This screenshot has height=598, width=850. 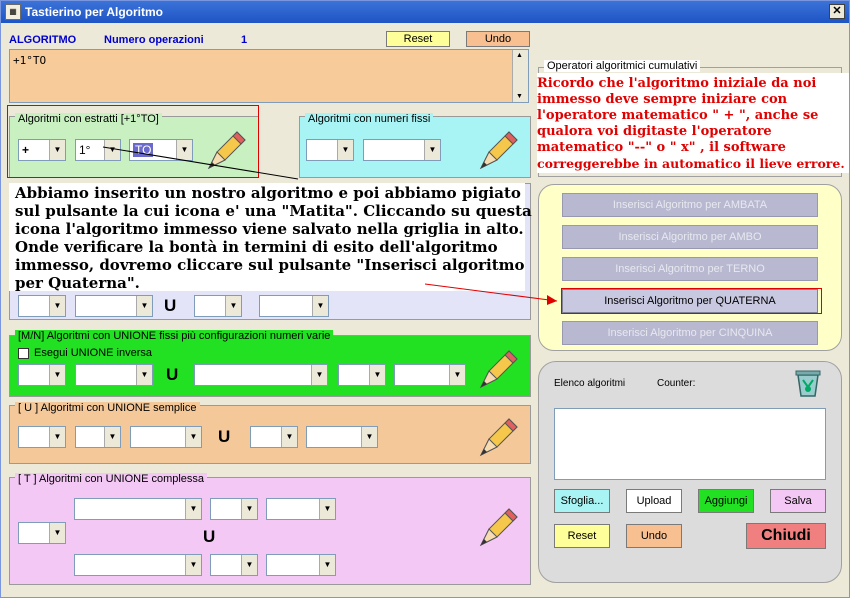 What do you see at coordinates (622, 66) in the screenshot?
I see `cumulativi-legend: Operatori algoritmici cumulativi` at bounding box center [622, 66].